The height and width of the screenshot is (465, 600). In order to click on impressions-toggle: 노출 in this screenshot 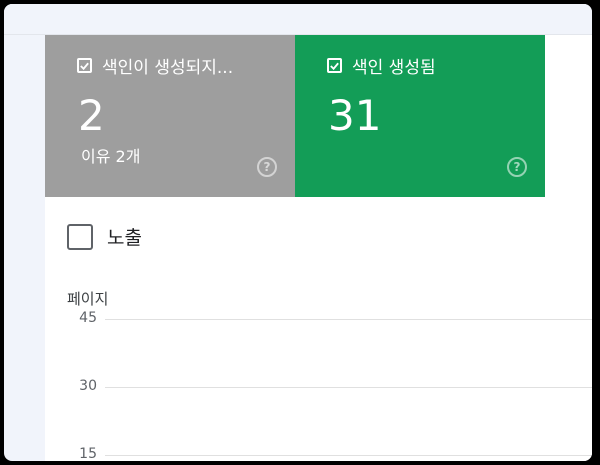, I will do `click(104, 236)`.